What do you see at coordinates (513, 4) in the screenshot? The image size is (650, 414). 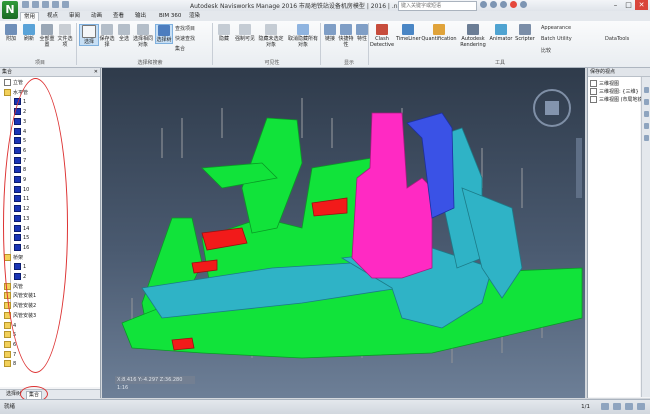 I see `autodesk-exchange-icon` at bounding box center [513, 4].